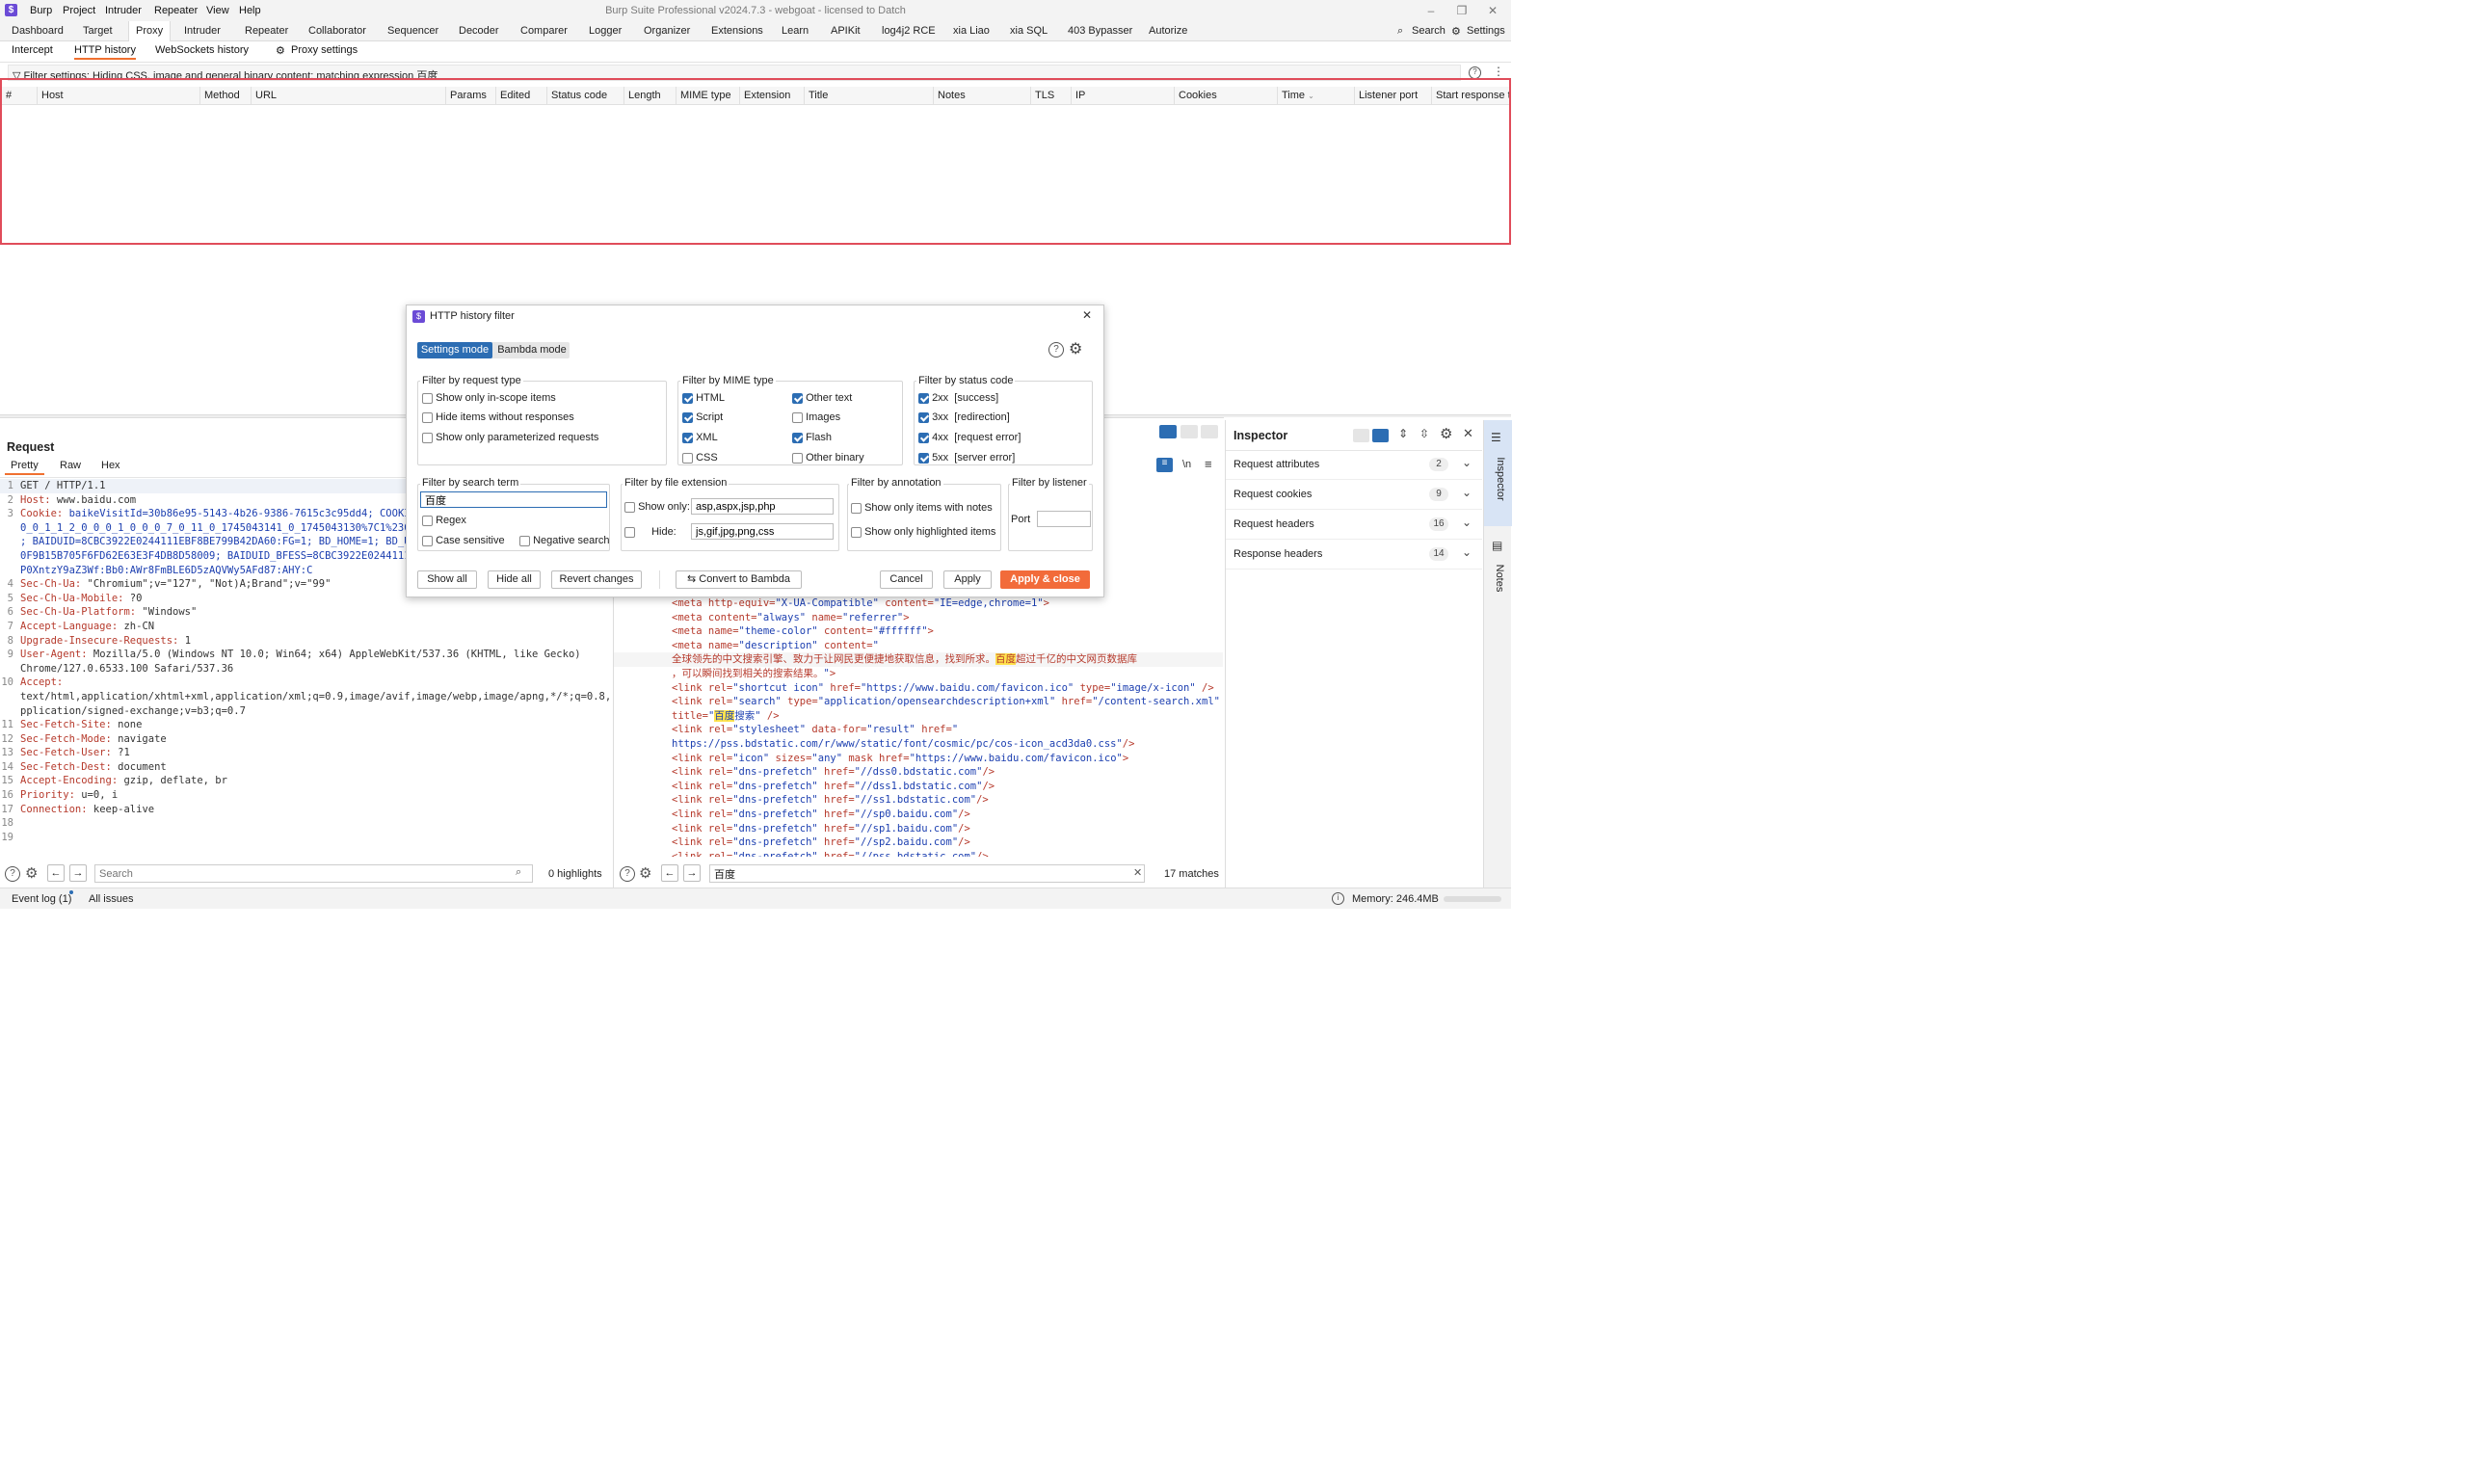 Image resolution: width=2467 pixels, height=1484 pixels. What do you see at coordinates (1424, 433) in the screenshot?
I see `collapse-all-icon: ⇳` at bounding box center [1424, 433].